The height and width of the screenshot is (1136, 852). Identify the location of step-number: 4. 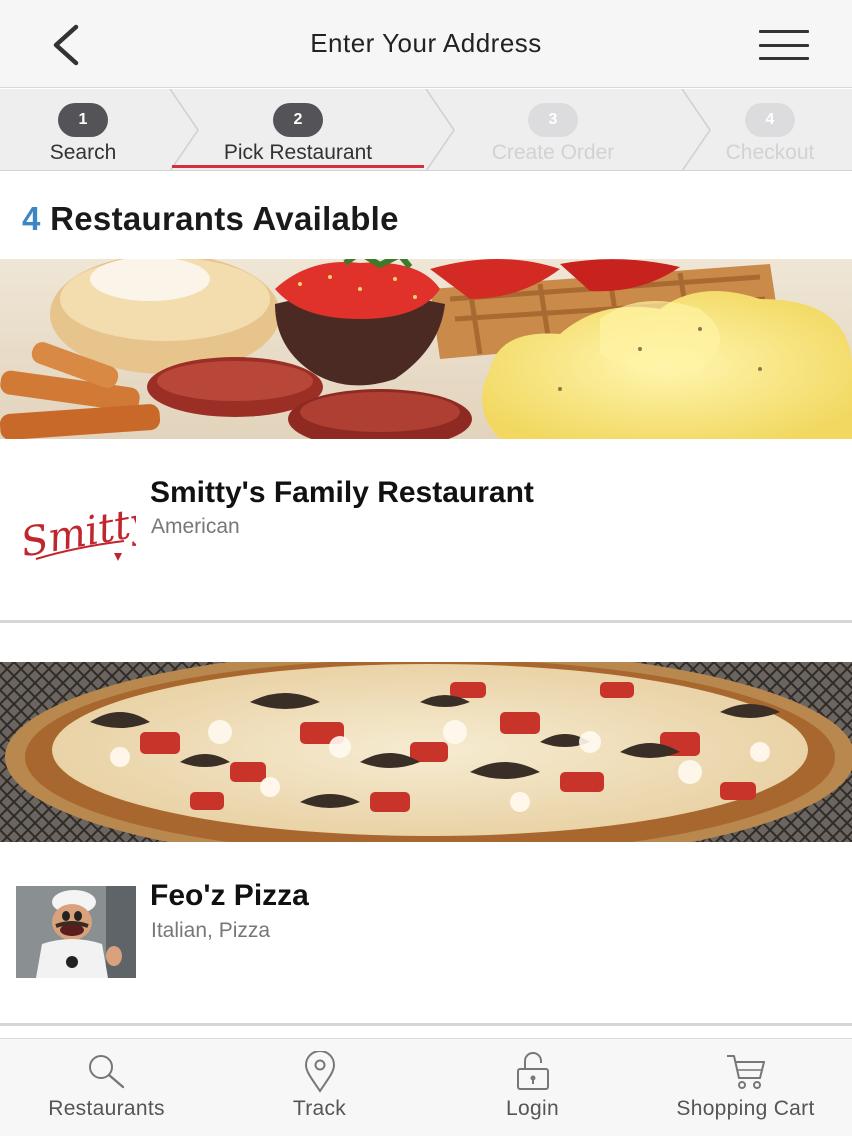
(770, 120).